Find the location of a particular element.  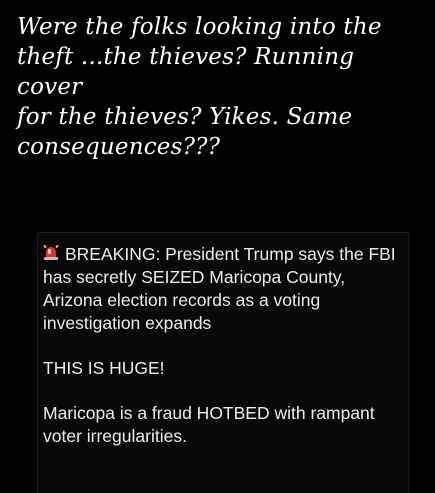

police-siren-icon is located at coordinates (51, 252).